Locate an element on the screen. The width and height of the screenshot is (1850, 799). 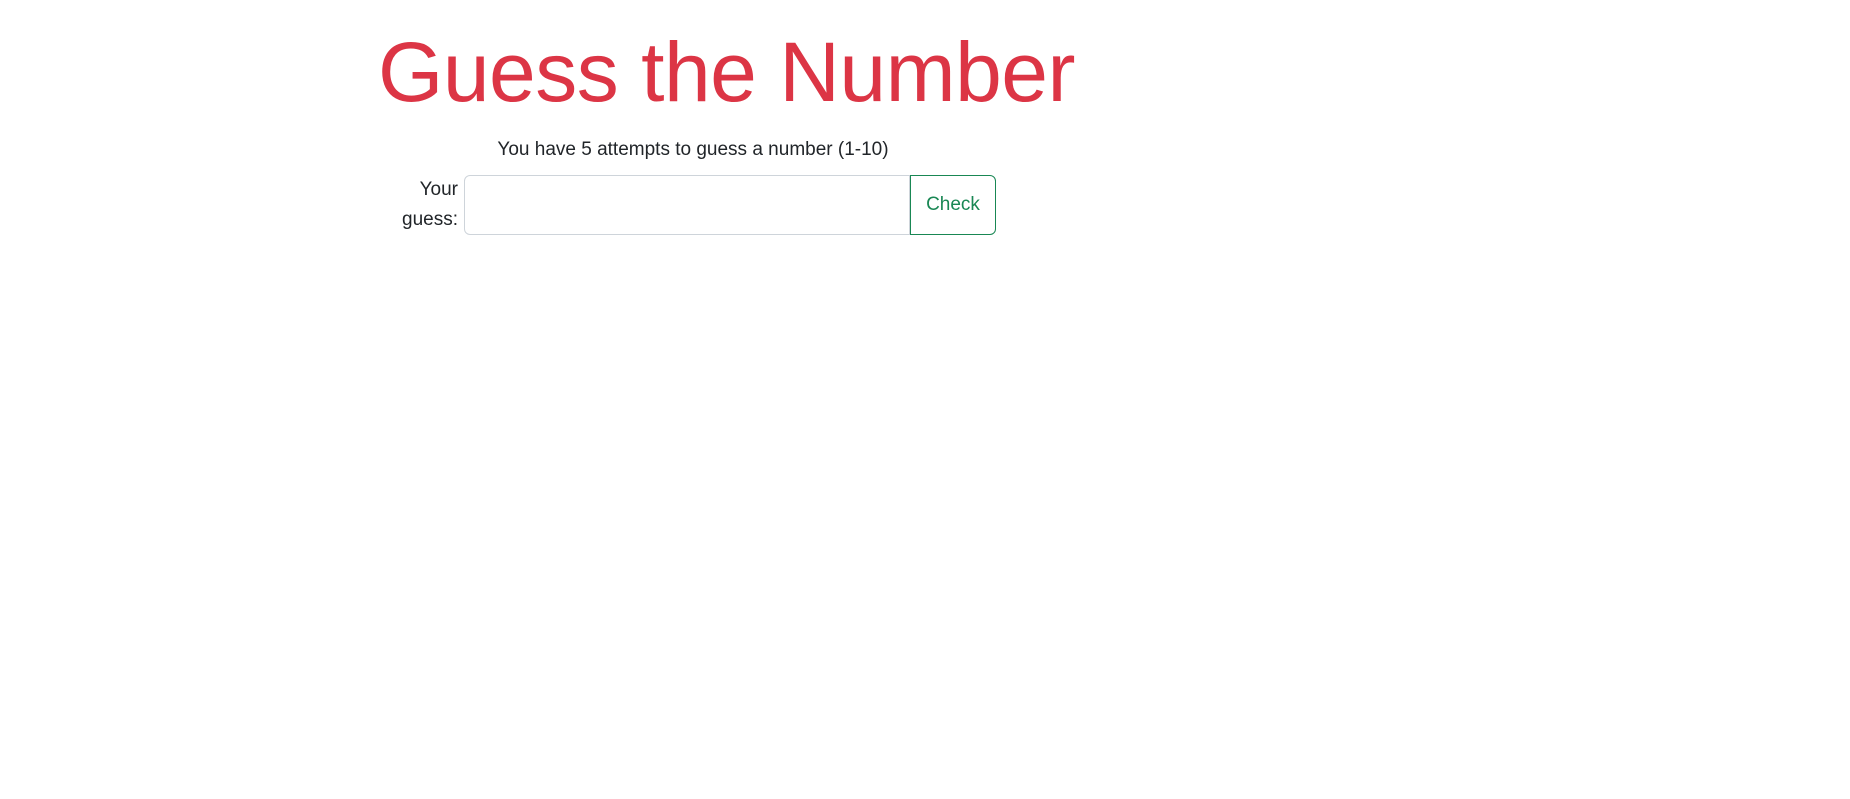
guess-label: Your guess: is located at coordinates (418, 205).